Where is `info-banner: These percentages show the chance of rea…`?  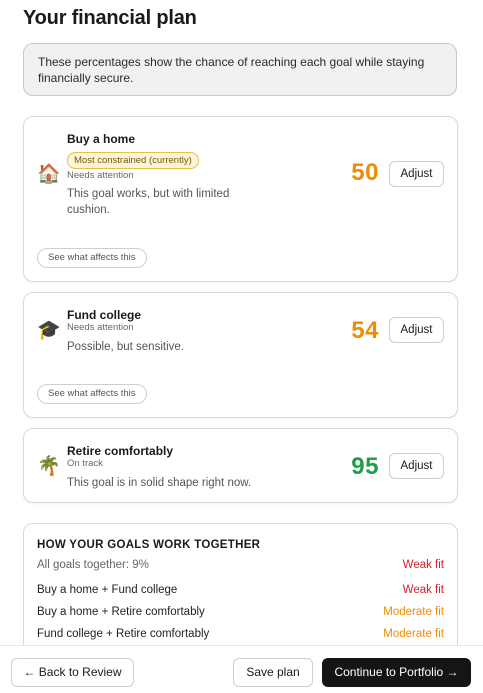
info-banner: These percentages show the chance of rea… is located at coordinates (240, 69).